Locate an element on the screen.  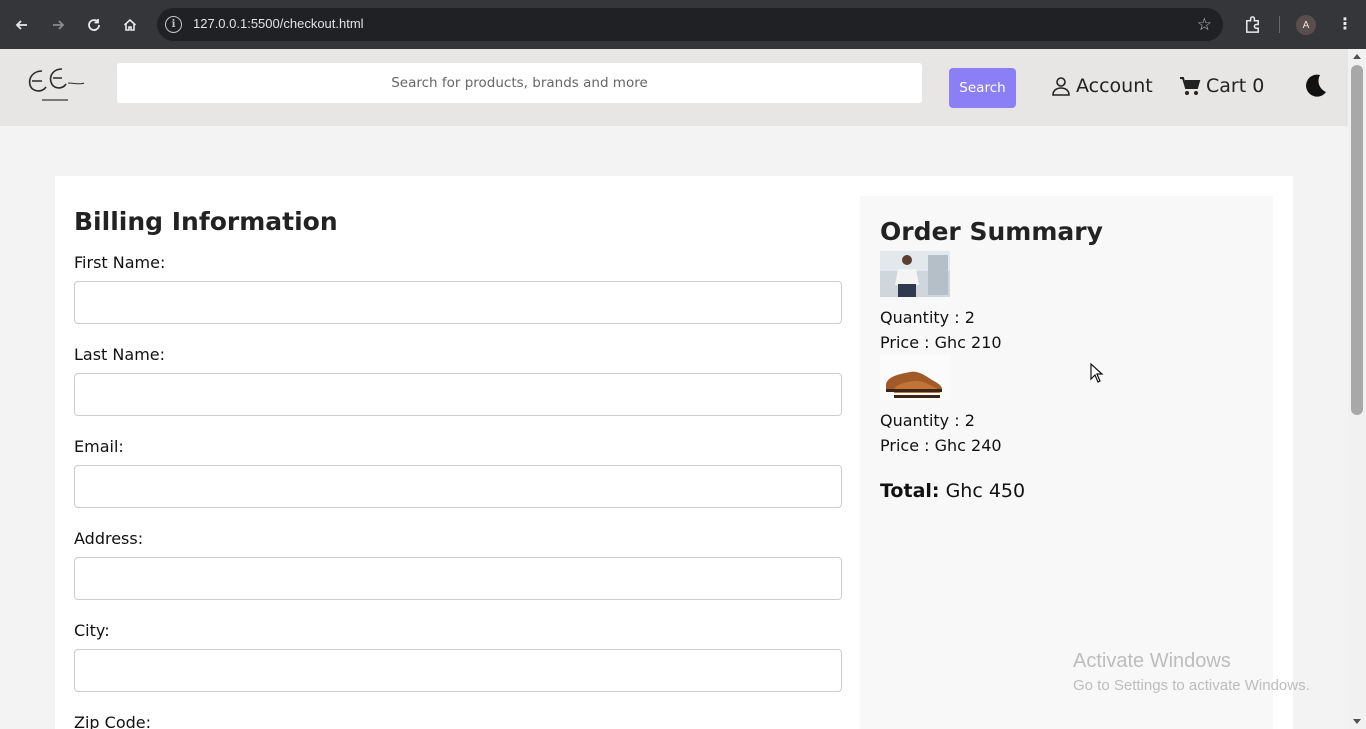
arrow-left-icon is located at coordinates (22, 25).